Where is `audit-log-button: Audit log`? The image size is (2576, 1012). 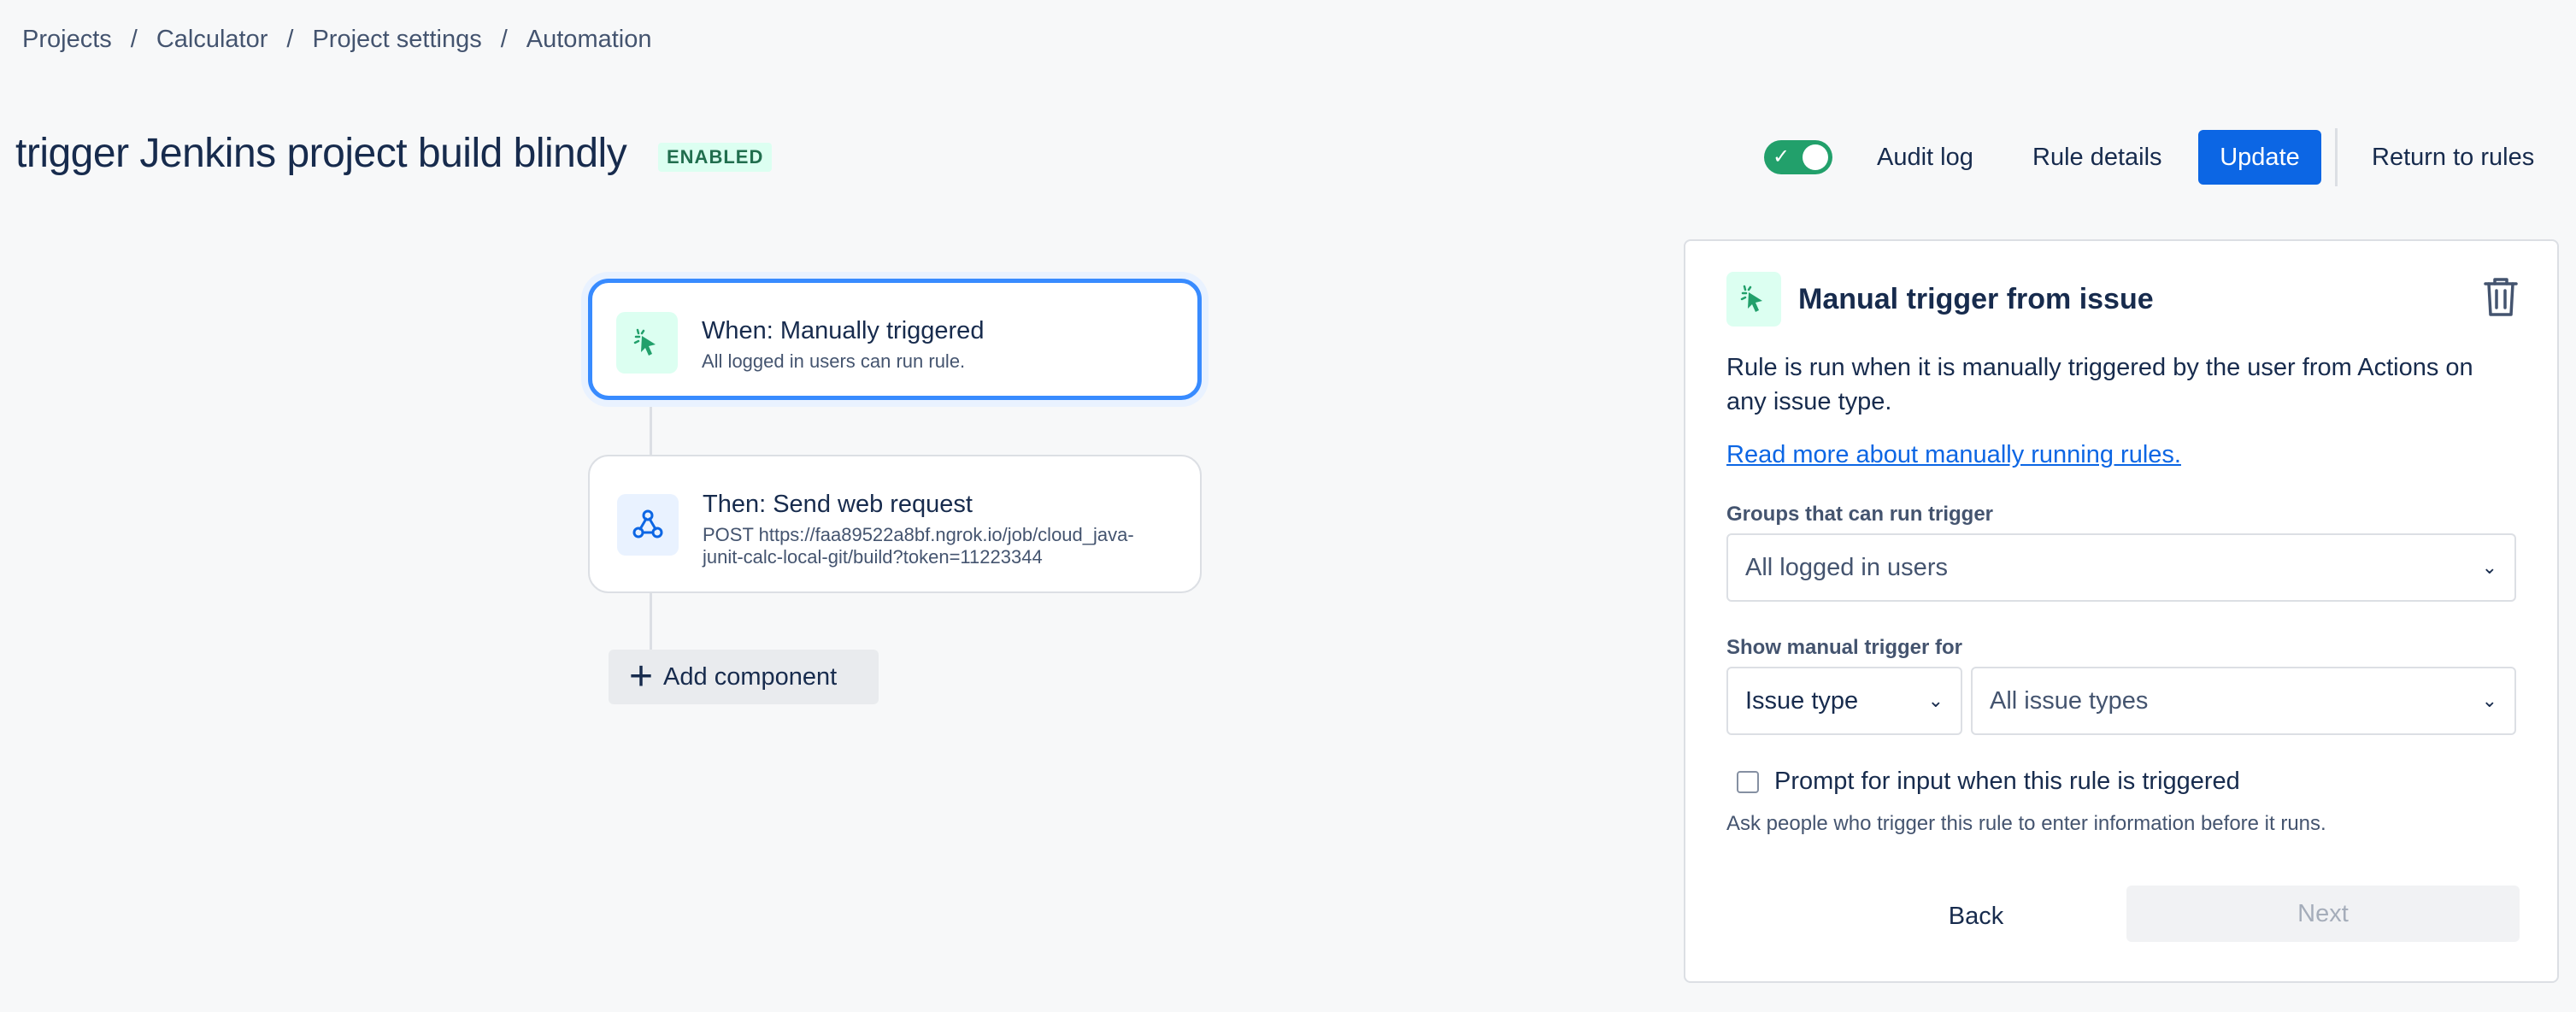
audit-log-button: Audit log is located at coordinates (1925, 158).